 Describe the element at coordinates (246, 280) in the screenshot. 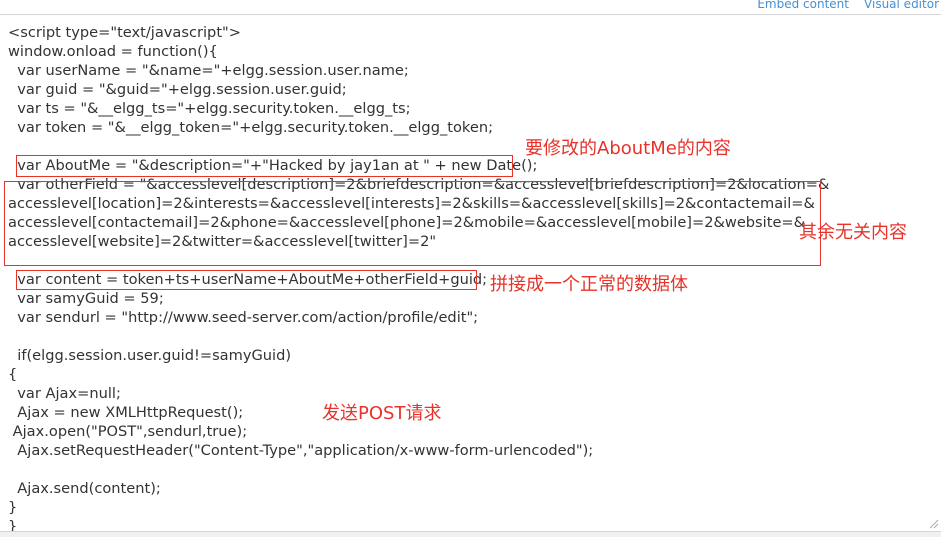

I see `content-highlight-box` at that location.